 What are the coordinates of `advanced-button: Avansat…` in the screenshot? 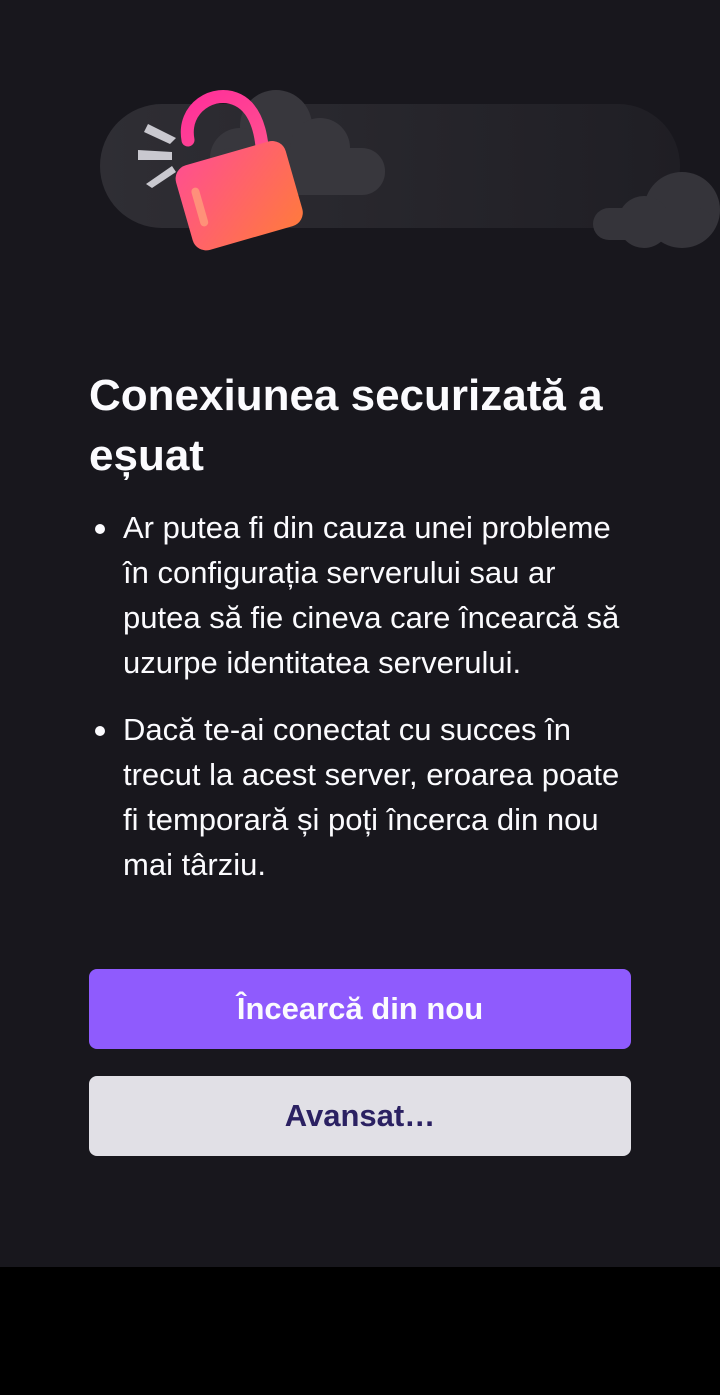 It's located at (360, 1116).